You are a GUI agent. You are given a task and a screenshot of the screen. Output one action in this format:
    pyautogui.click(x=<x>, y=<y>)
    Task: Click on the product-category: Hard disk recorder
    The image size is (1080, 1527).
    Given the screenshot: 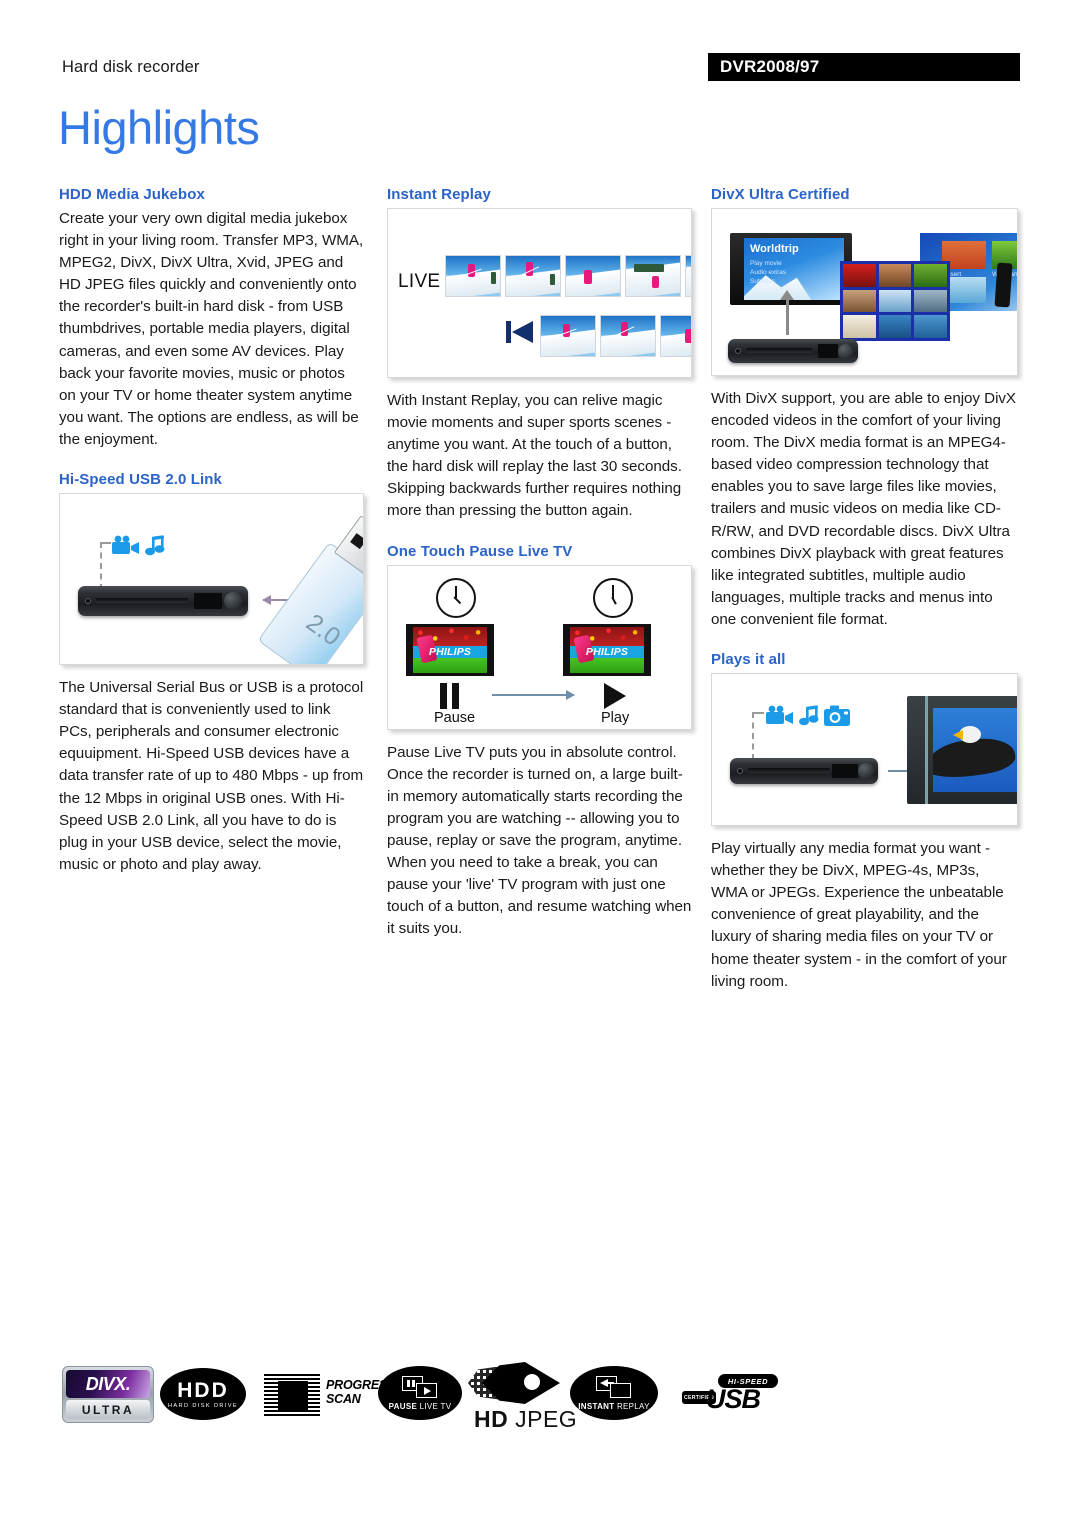 What is the action you would take?
    pyautogui.click(x=131, y=67)
    